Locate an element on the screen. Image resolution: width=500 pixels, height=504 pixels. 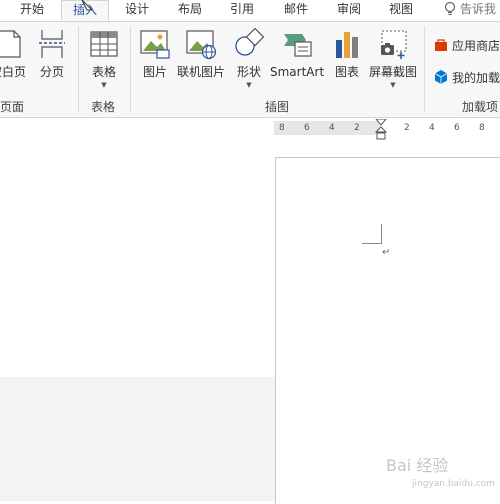
shapes-dropdown-icon: ▼ is located at coordinates (249, 85).